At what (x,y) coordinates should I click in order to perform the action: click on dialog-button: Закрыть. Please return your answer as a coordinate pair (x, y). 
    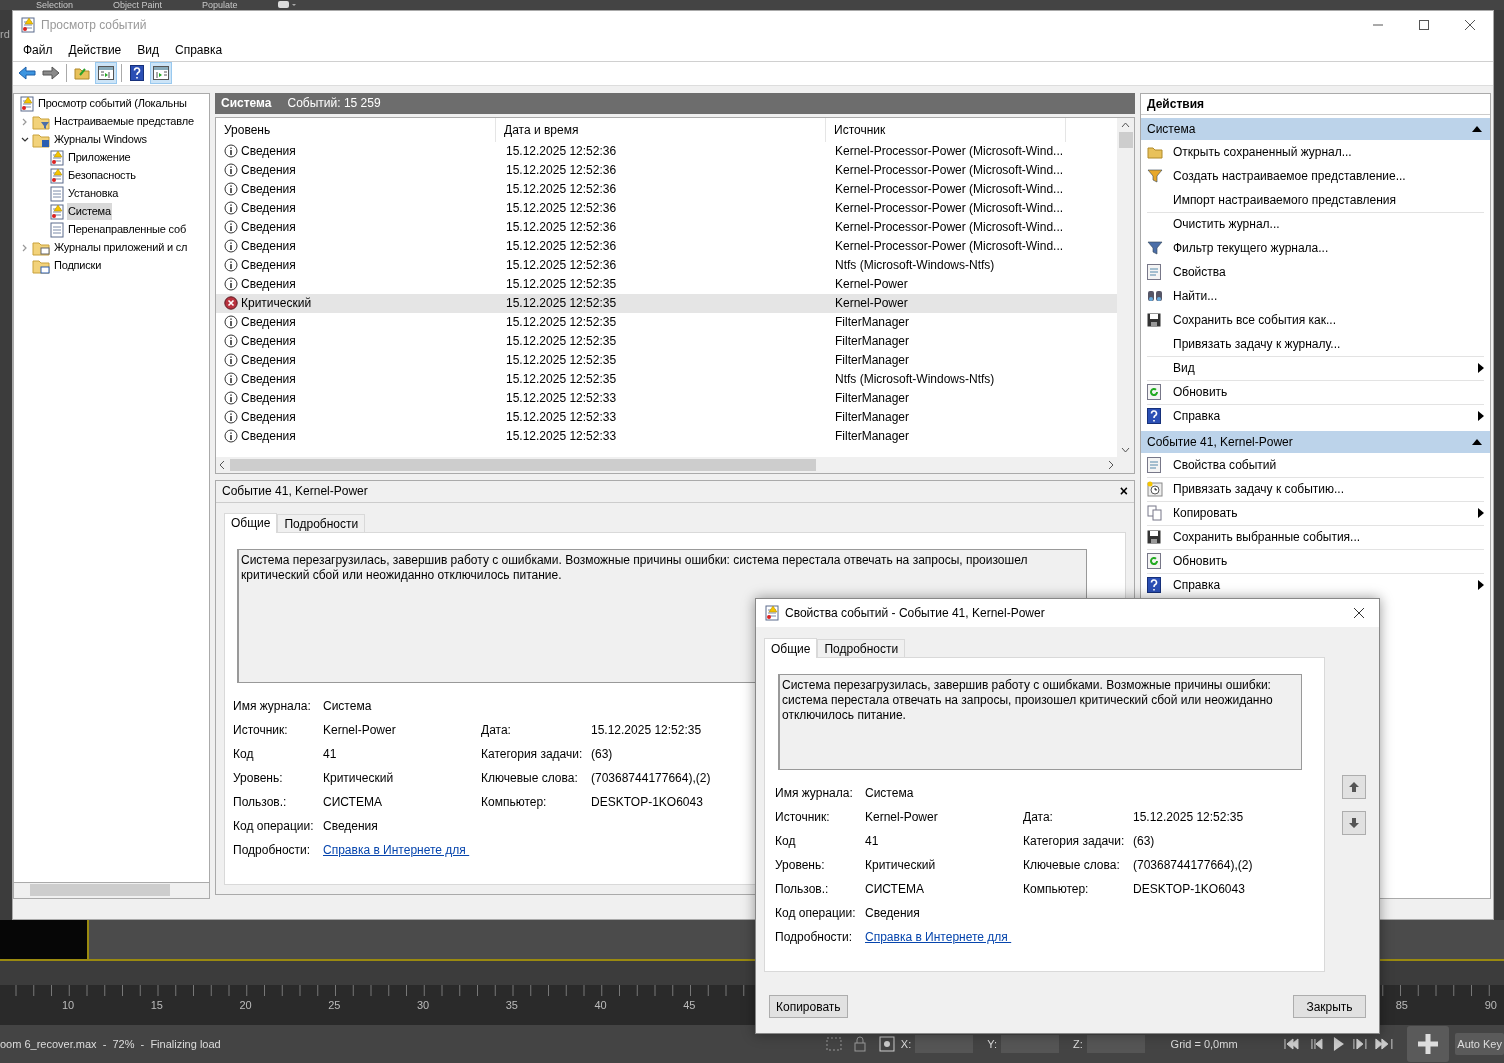
    Looking at the image, I should click on (1329, 1006).